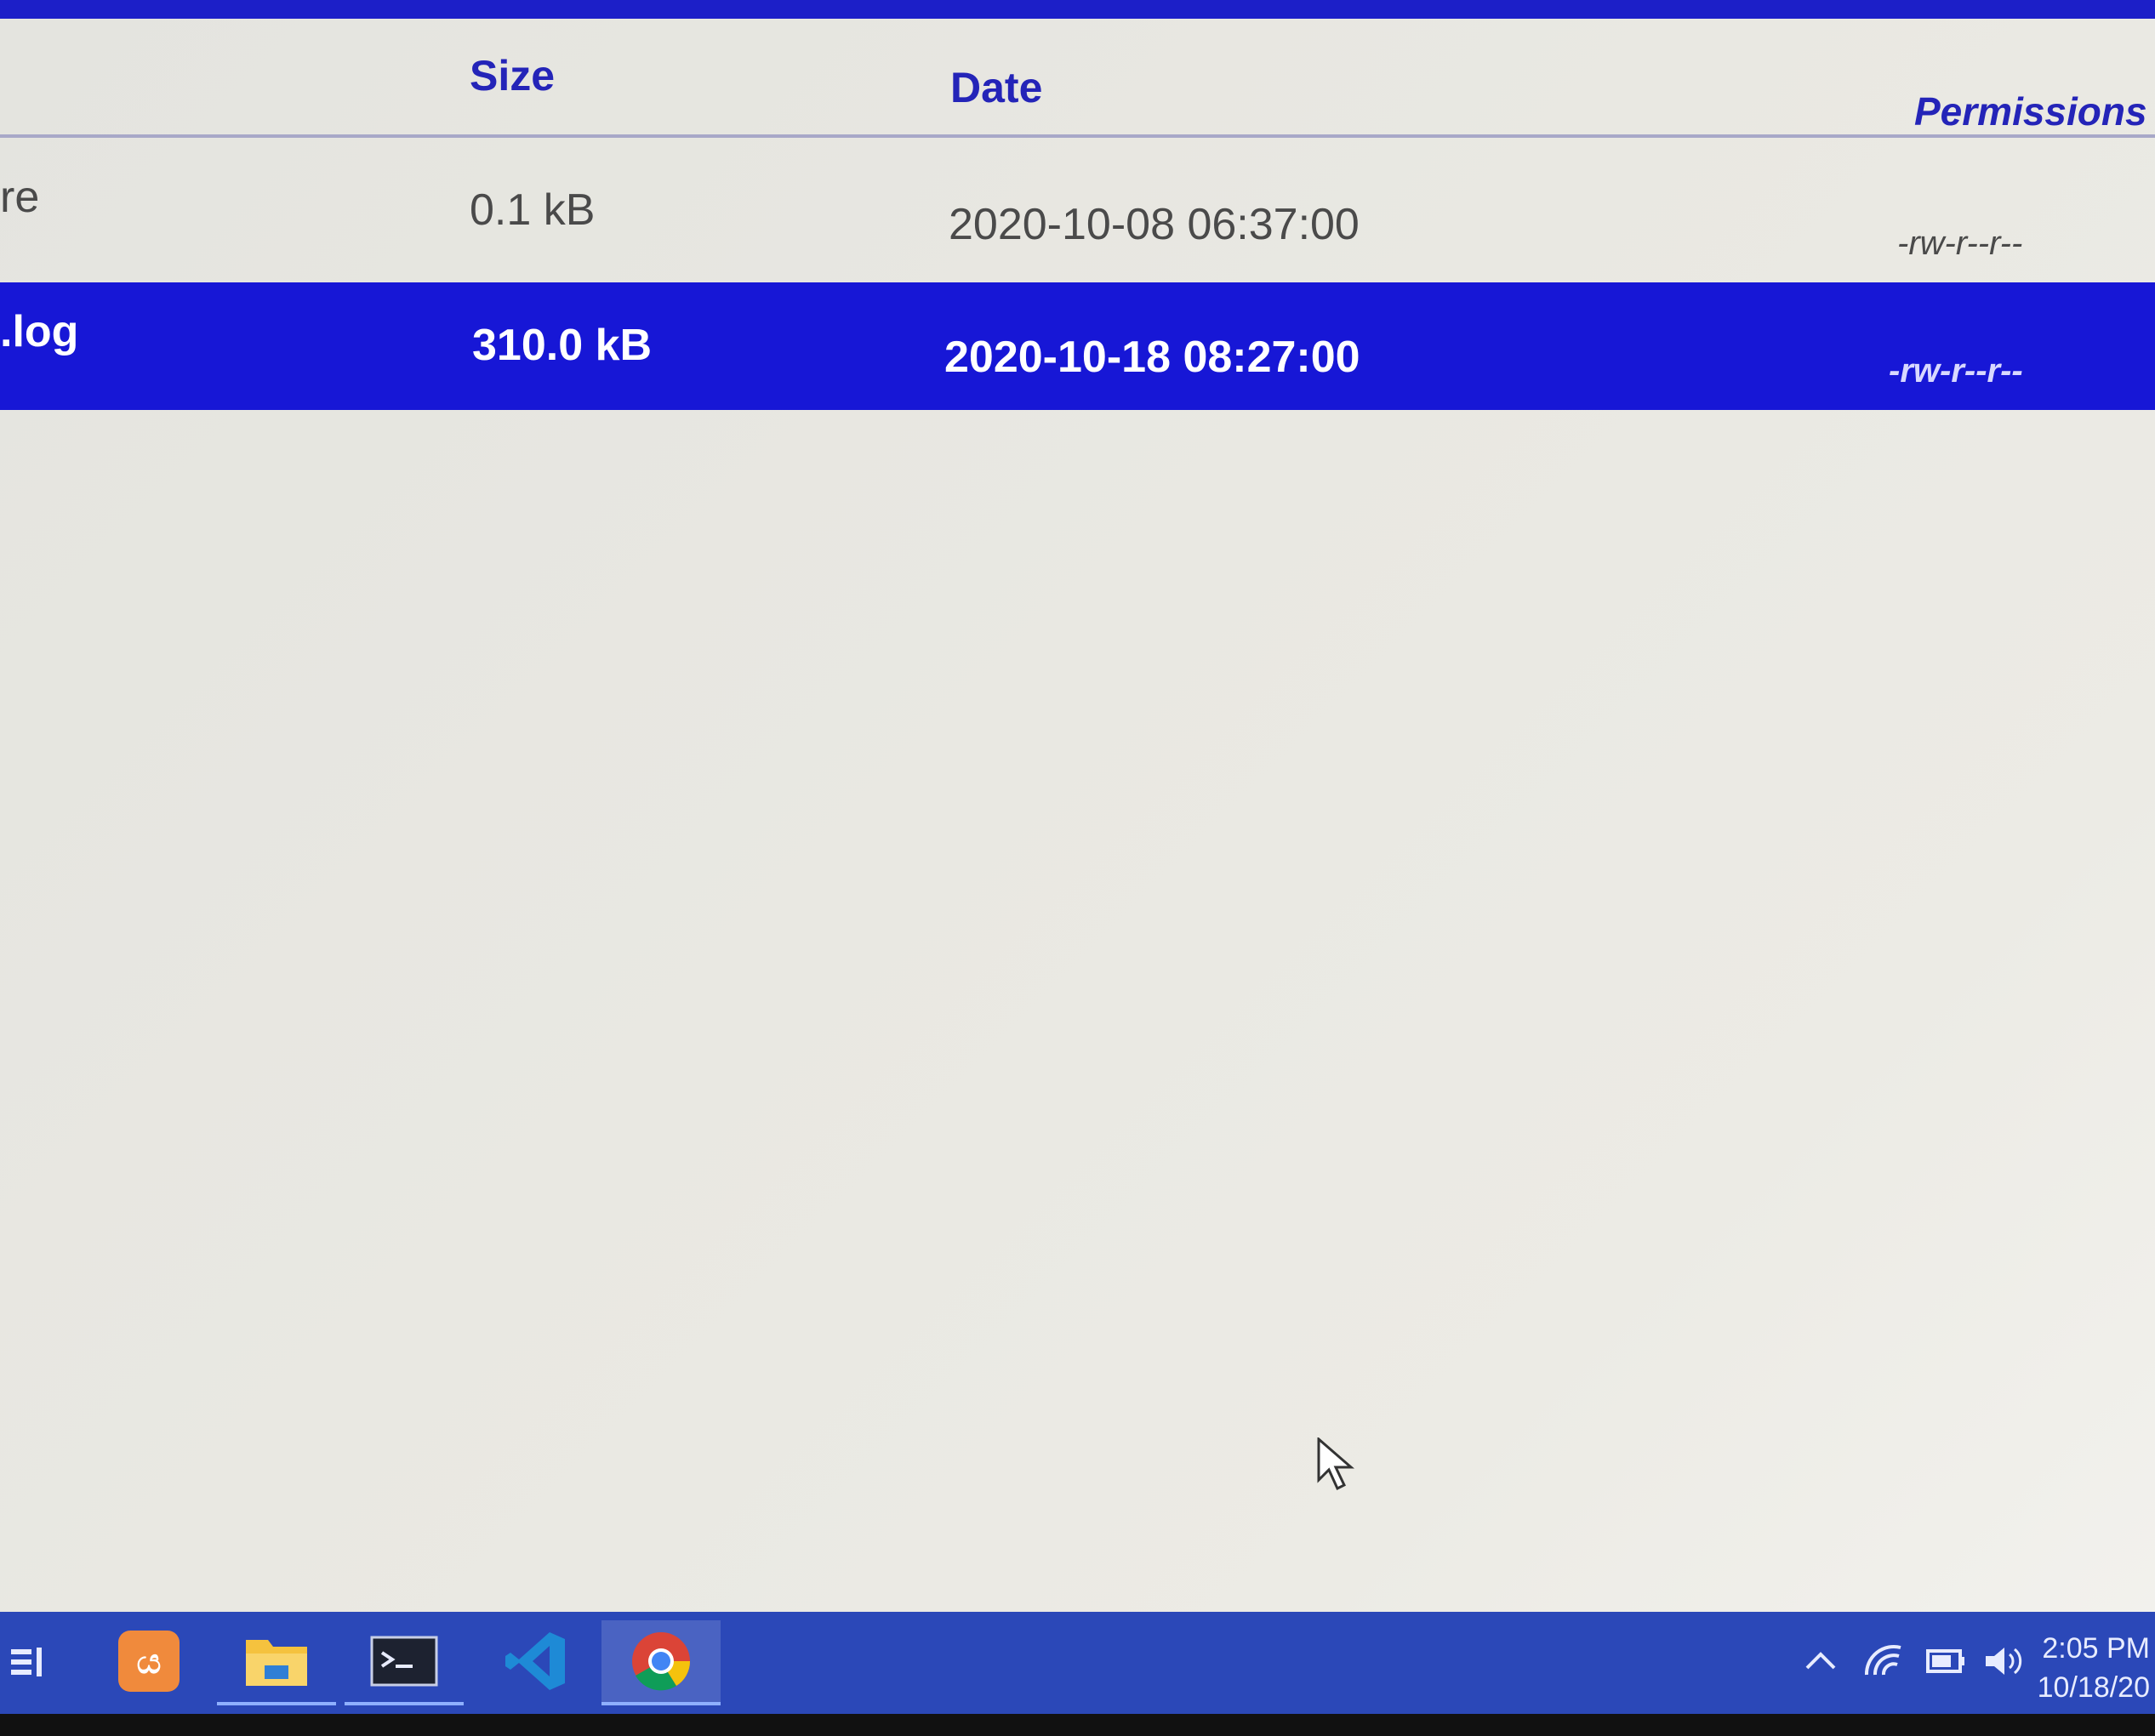 The image size is (2155, 1736). What do you see at coordinates (533, 210) in the screenshot?
I see `file-size: 0.1 kB` at bounding box center [533, 210].